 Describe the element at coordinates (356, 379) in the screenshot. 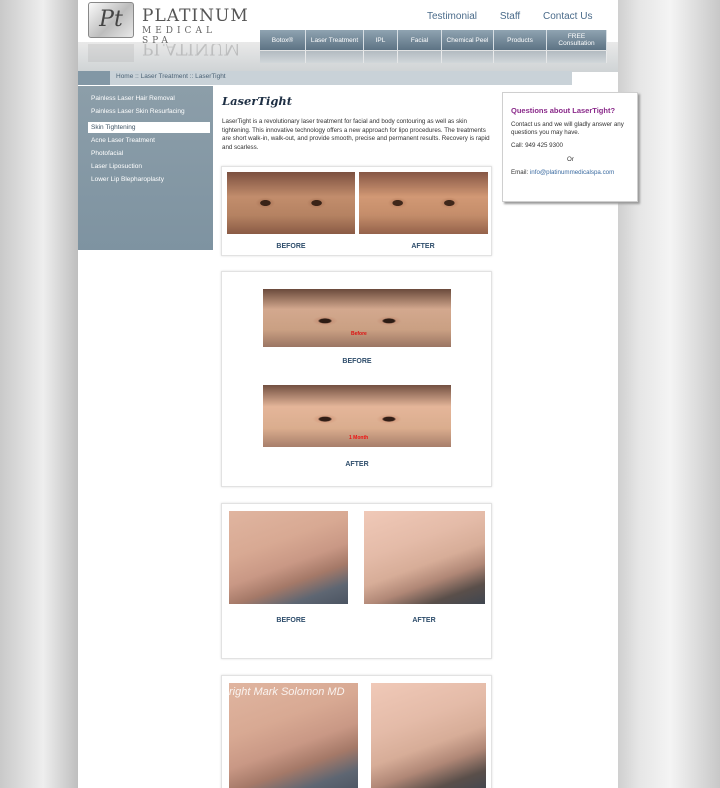

I see `gallery-panel-2: Before BEFORE 1 Month AFTER` at that location.